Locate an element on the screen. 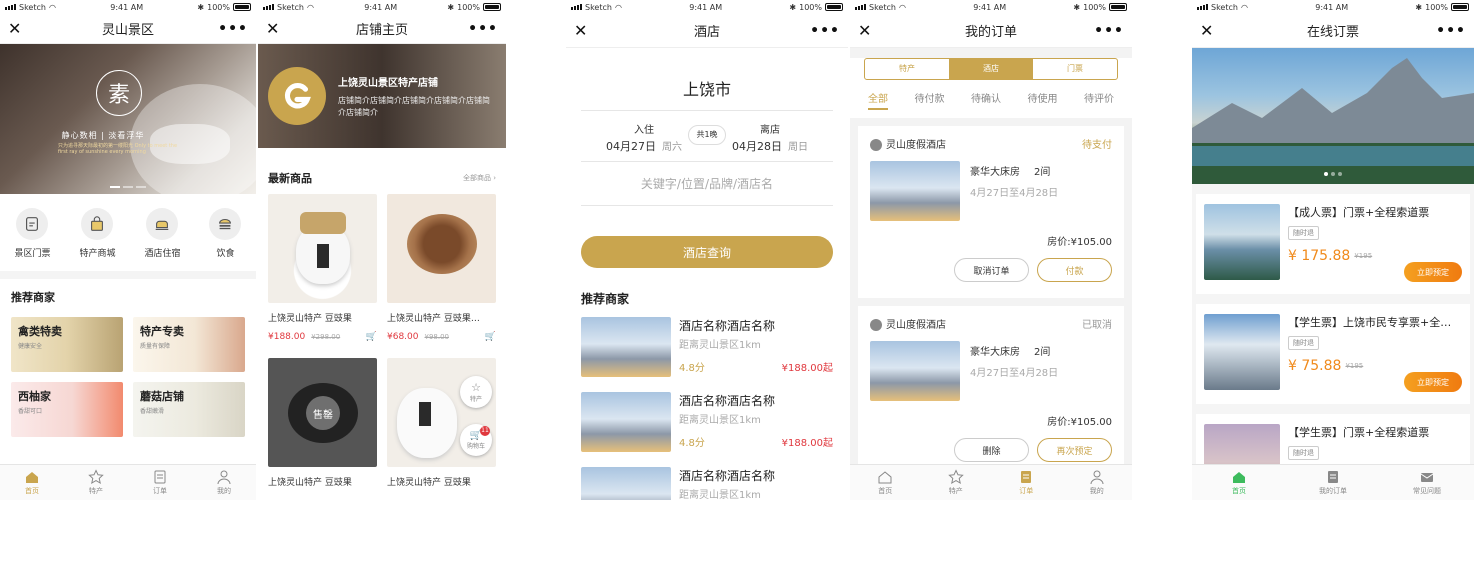  carrier-label: Sketch is located at coordinates (32, 7).